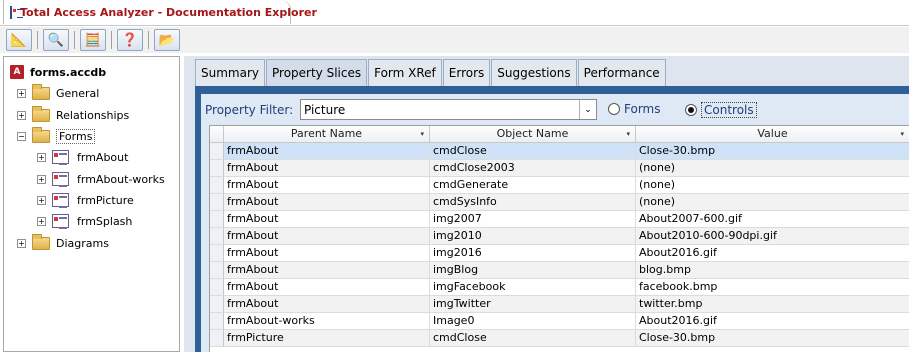  Describe the element at coordinates (58, 72) in the screenshot. I see `tree-root: A forms.accdb` at that location.